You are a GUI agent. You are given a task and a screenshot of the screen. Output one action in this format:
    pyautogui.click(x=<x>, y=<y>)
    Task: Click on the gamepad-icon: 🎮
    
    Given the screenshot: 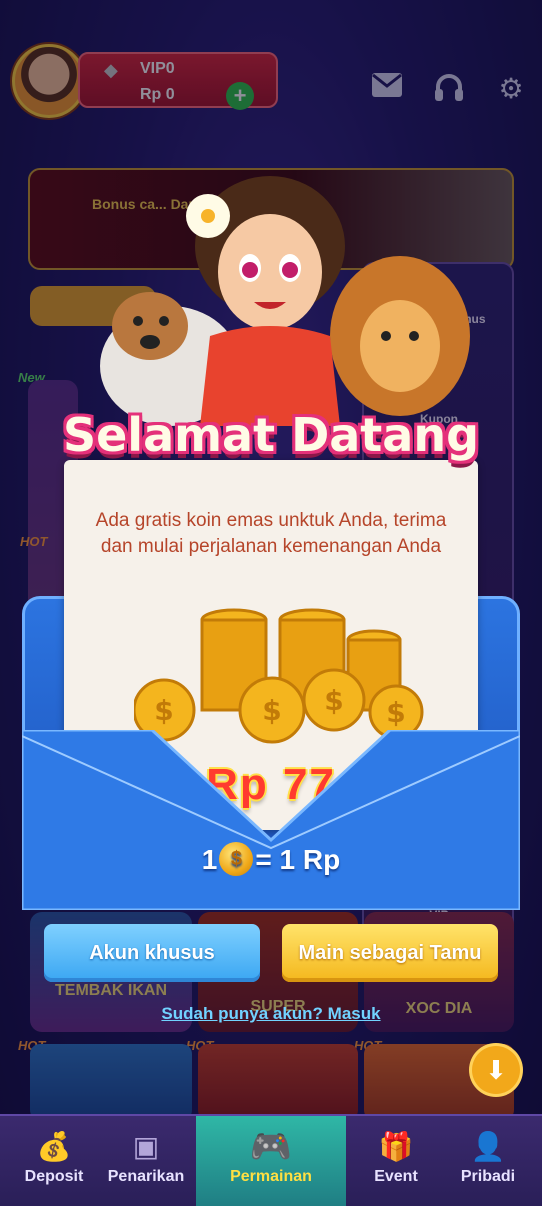 What is the action you would take?
    pyautogui.click(x=271, y=1147)
    